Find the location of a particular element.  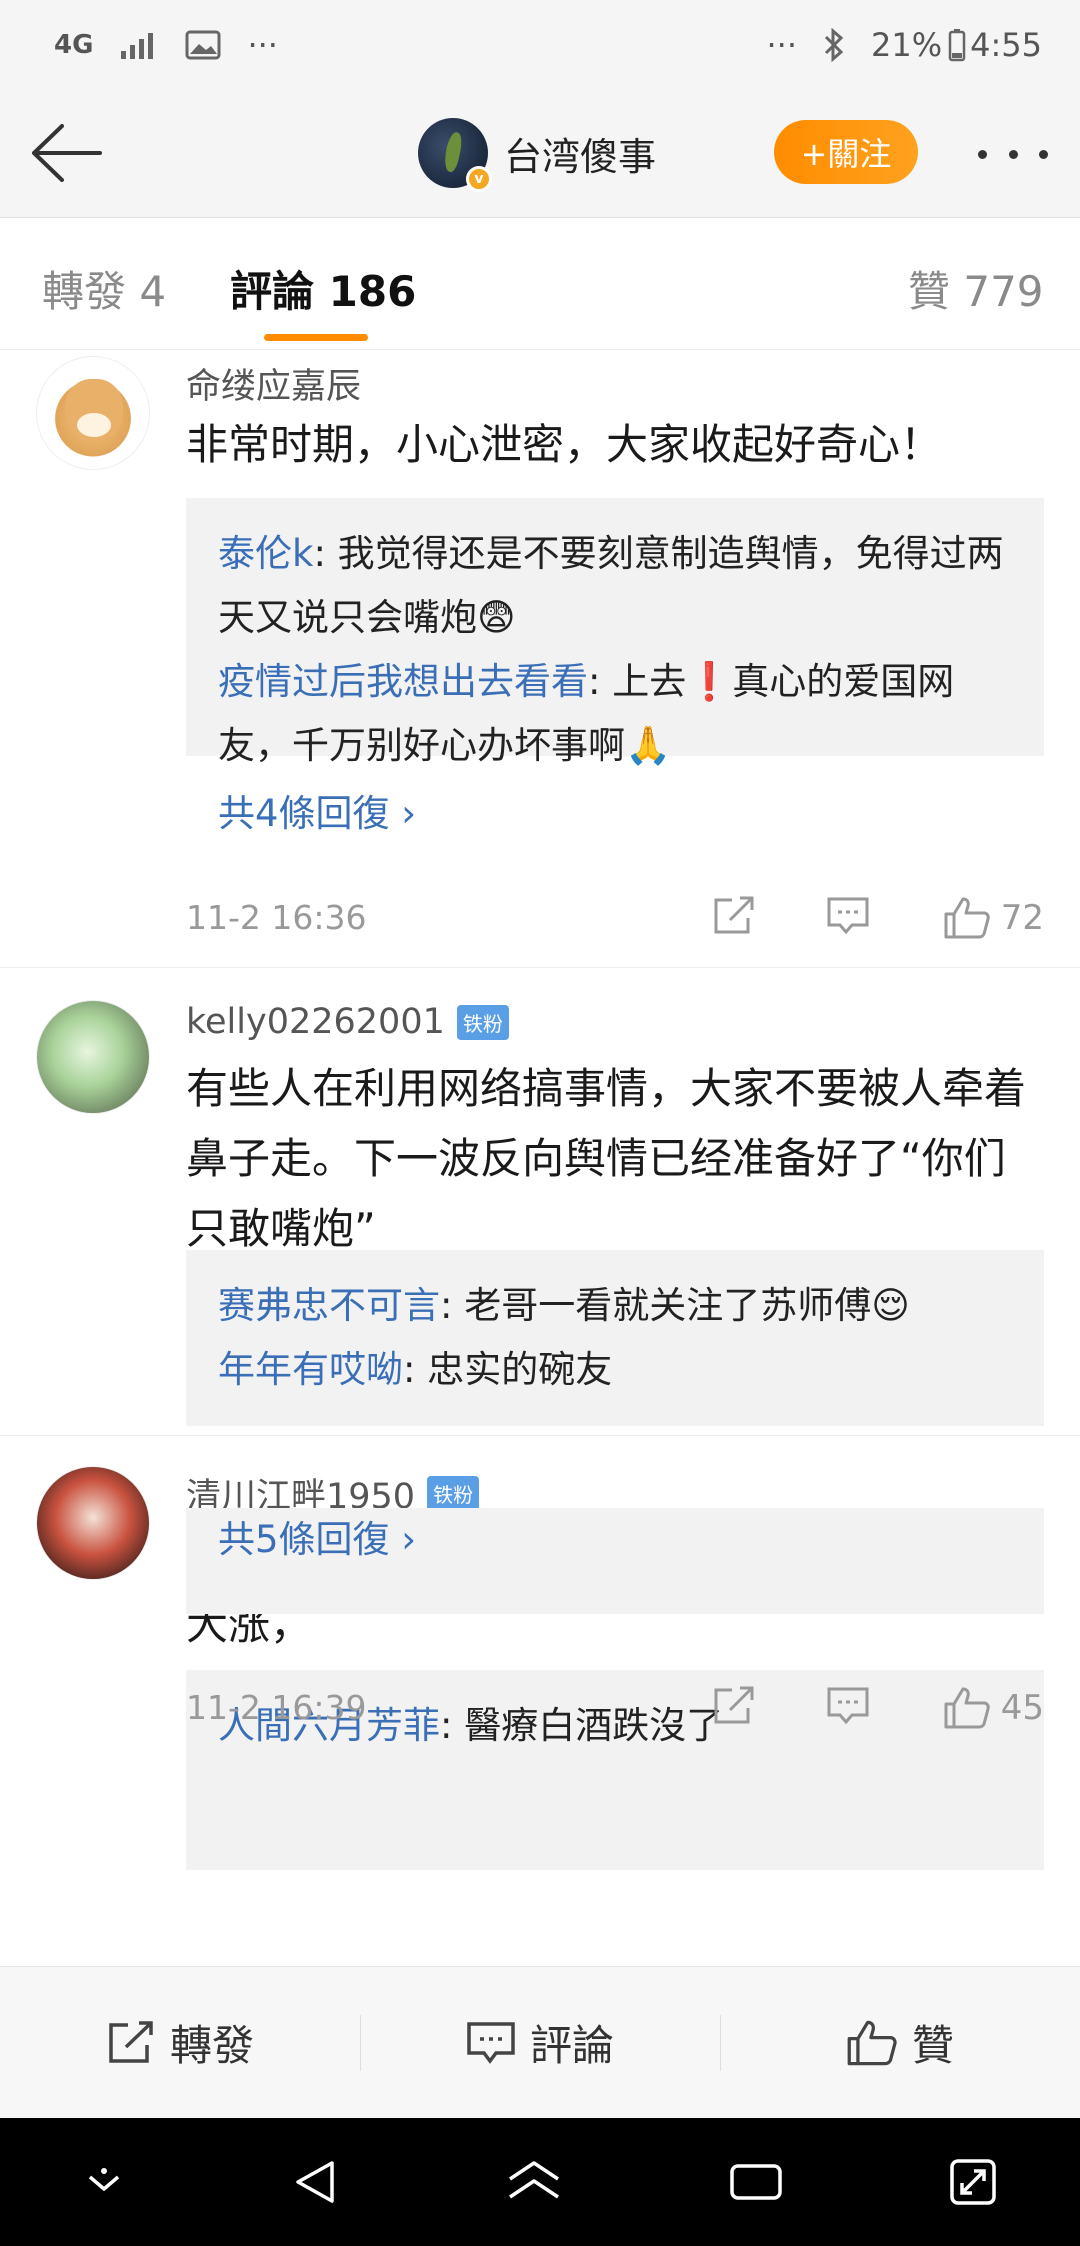

follow-button: +關注 is located at coordinates (846, 152).